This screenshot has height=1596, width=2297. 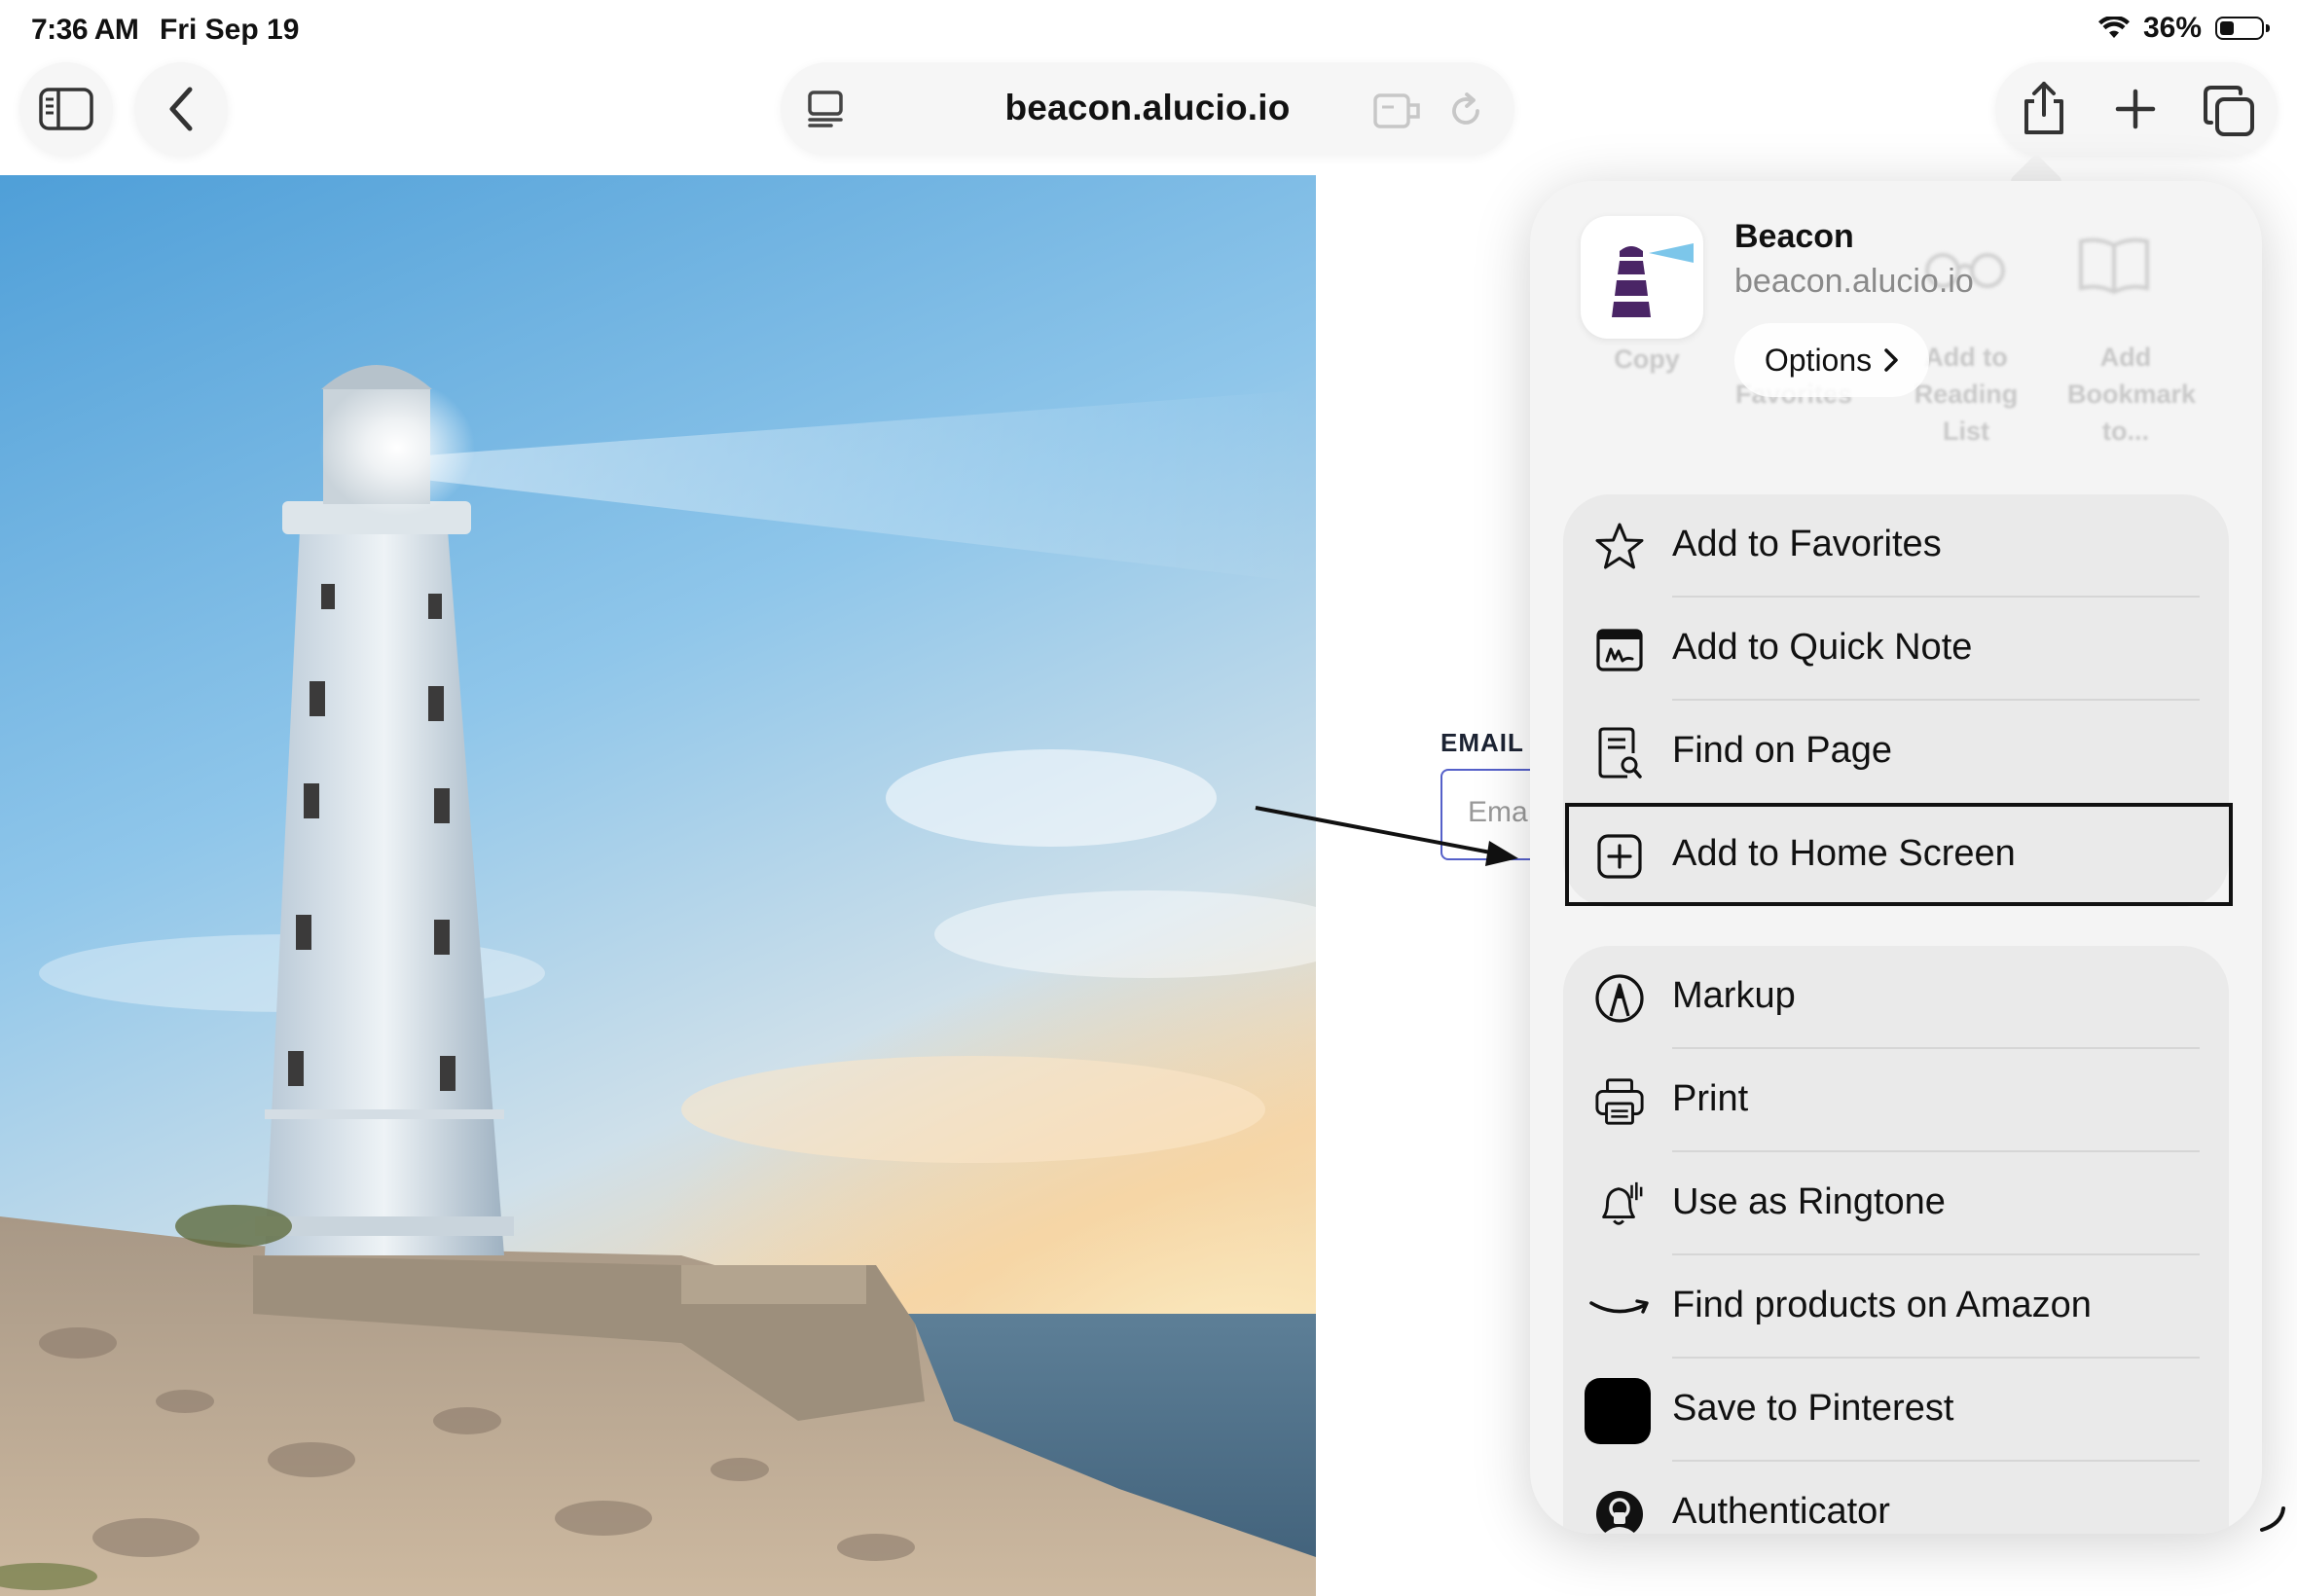 What do you see at coordinates (2229, 111) in the screenshot?
I see `tabs-overview-icon` at bounding box center [2229, 111].